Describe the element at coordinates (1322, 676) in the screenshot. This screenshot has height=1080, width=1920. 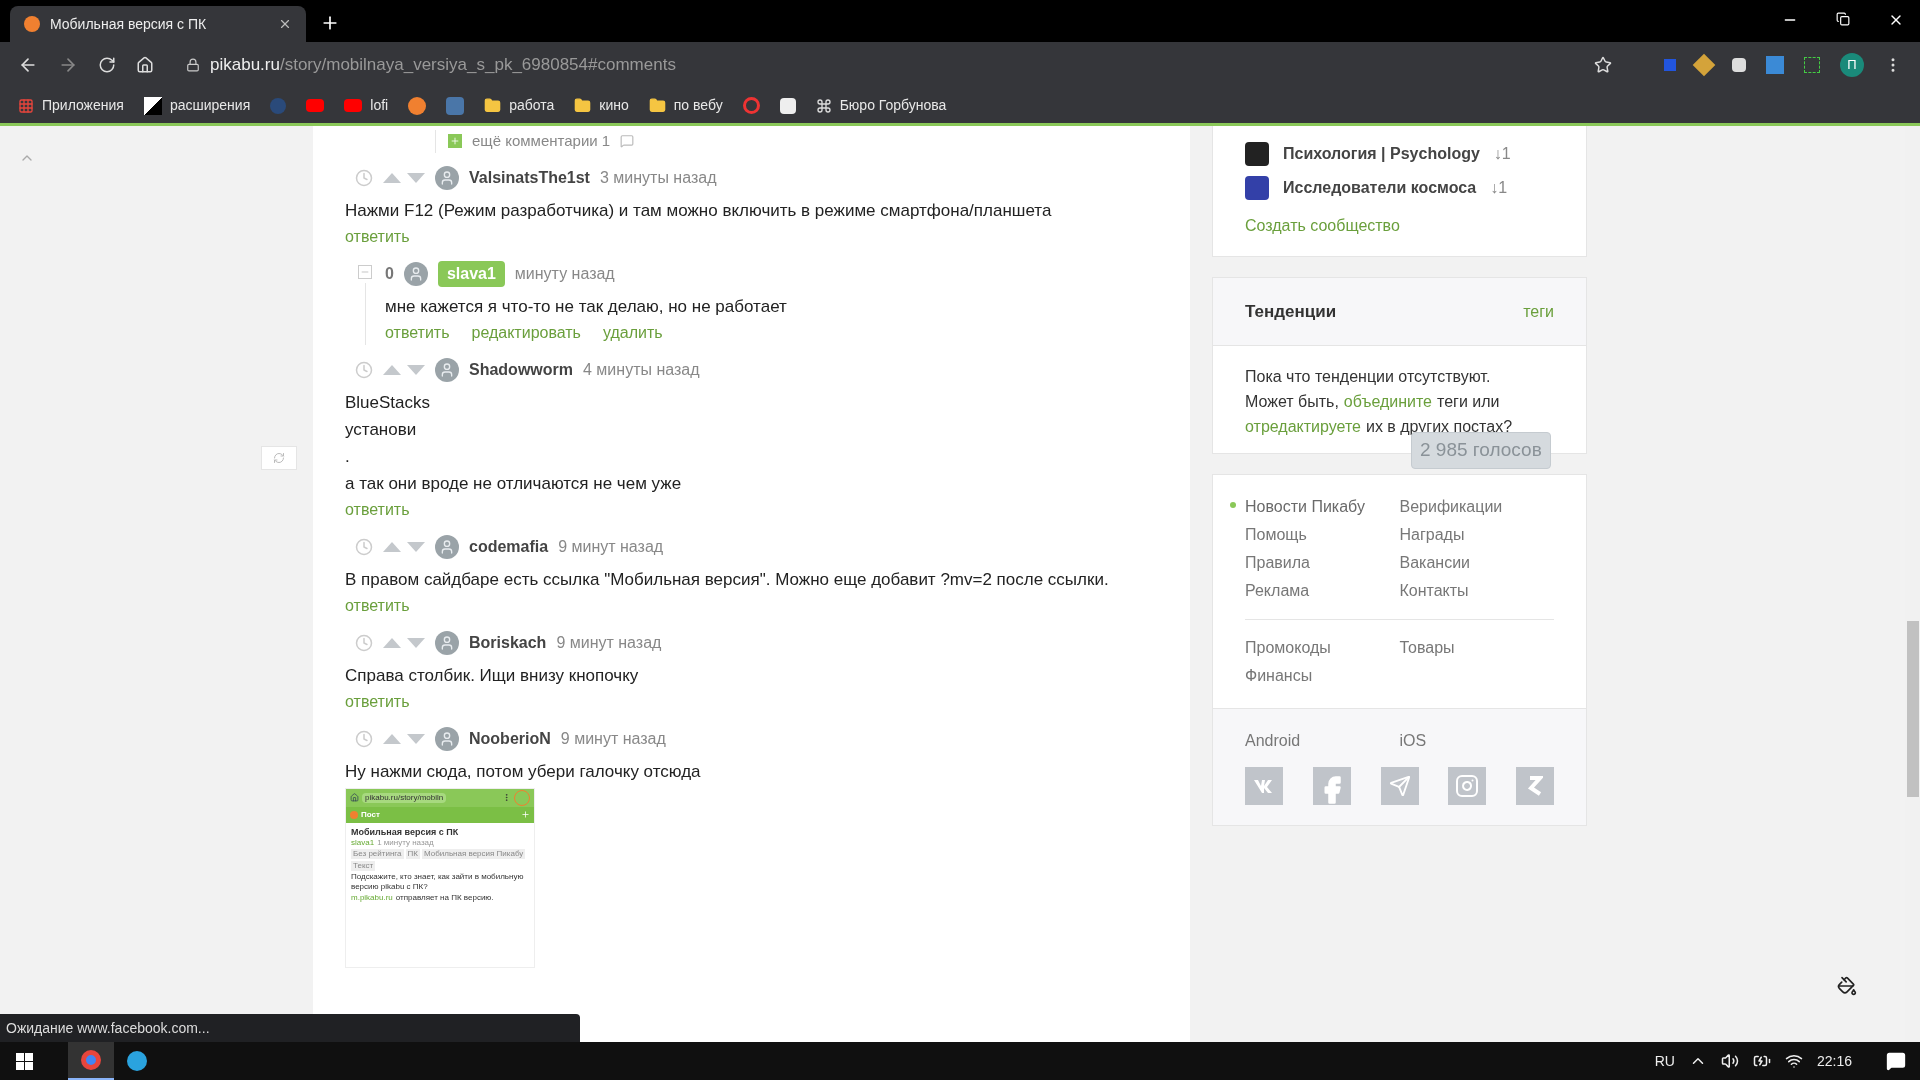
I see `footer-link: Финансы` at that location.